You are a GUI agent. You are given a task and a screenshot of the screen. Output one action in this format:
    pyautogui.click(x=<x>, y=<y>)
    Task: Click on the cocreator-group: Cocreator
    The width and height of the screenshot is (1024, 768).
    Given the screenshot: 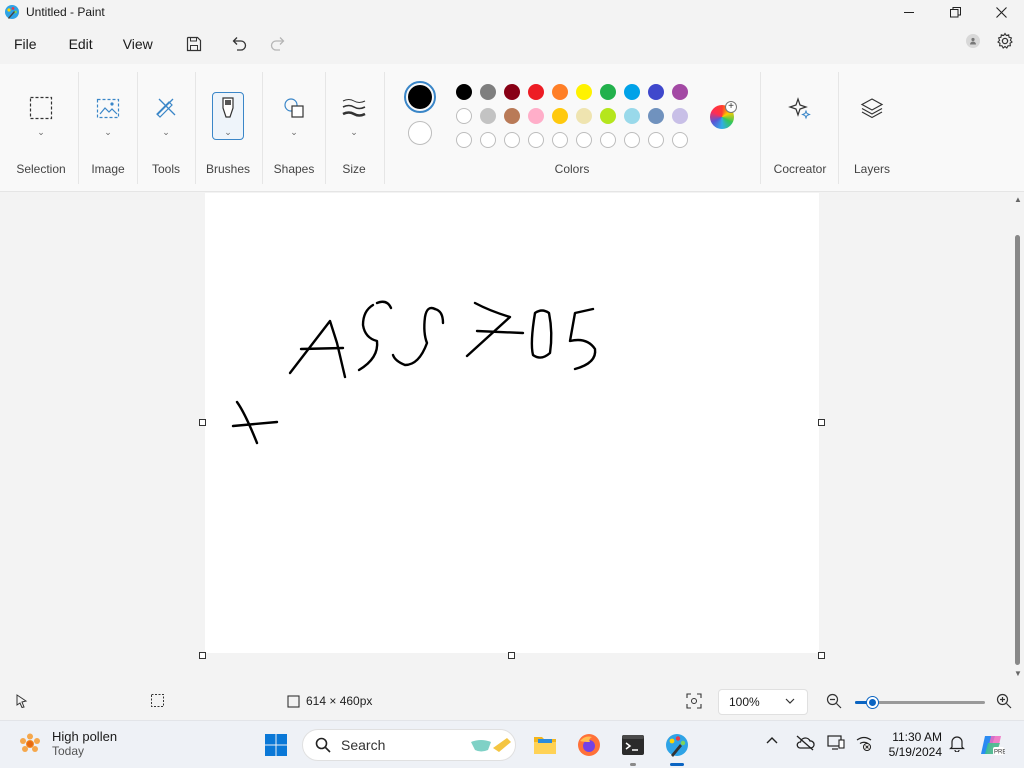 What is the action you would take?
    pyautogui.click(x=800, y=128)
    